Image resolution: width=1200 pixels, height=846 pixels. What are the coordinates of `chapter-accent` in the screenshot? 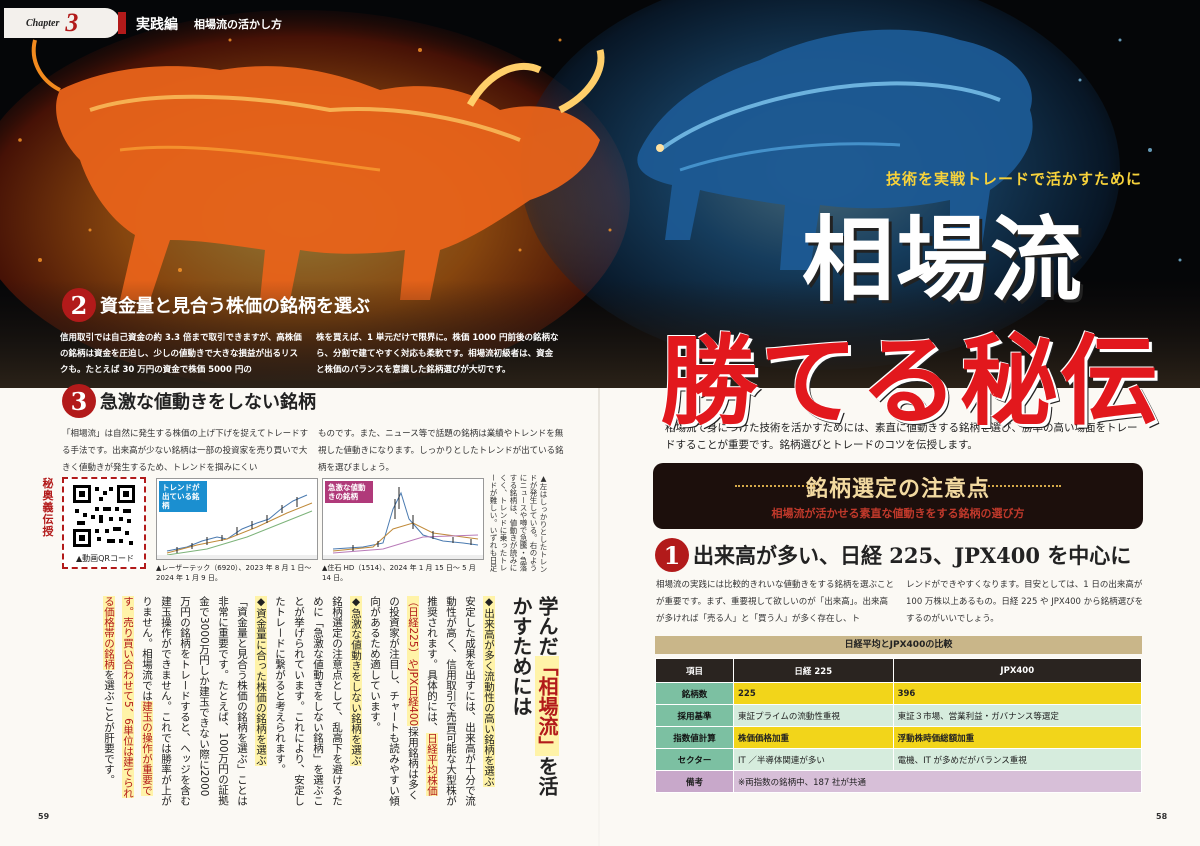 It's located at (122, 23).